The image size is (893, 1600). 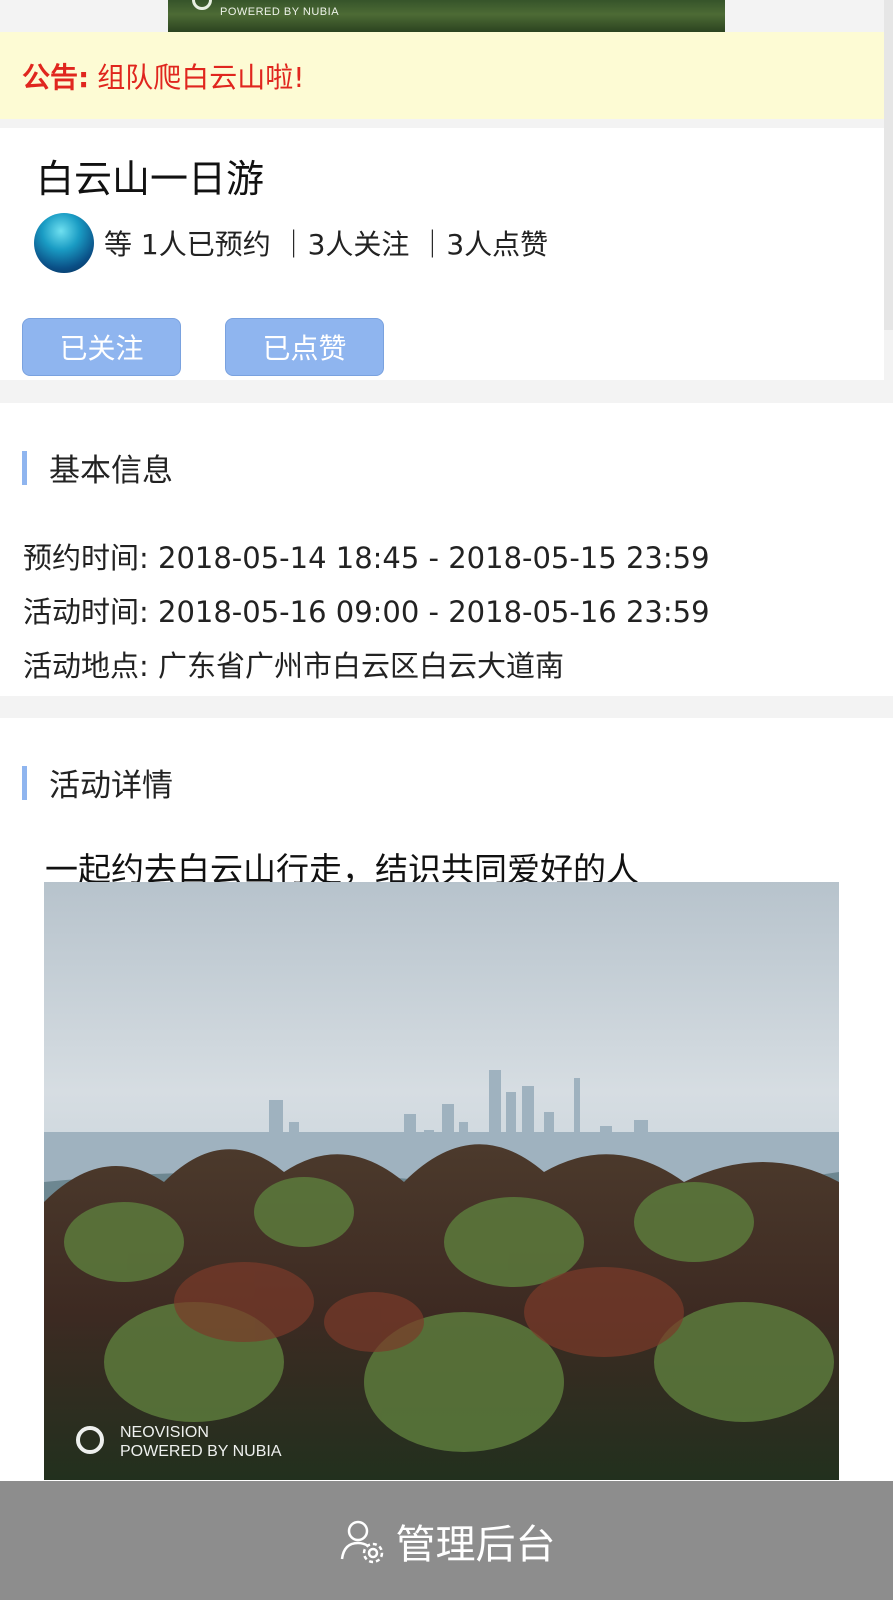 I want to click on scrollbar, so click(x=888, y=165).